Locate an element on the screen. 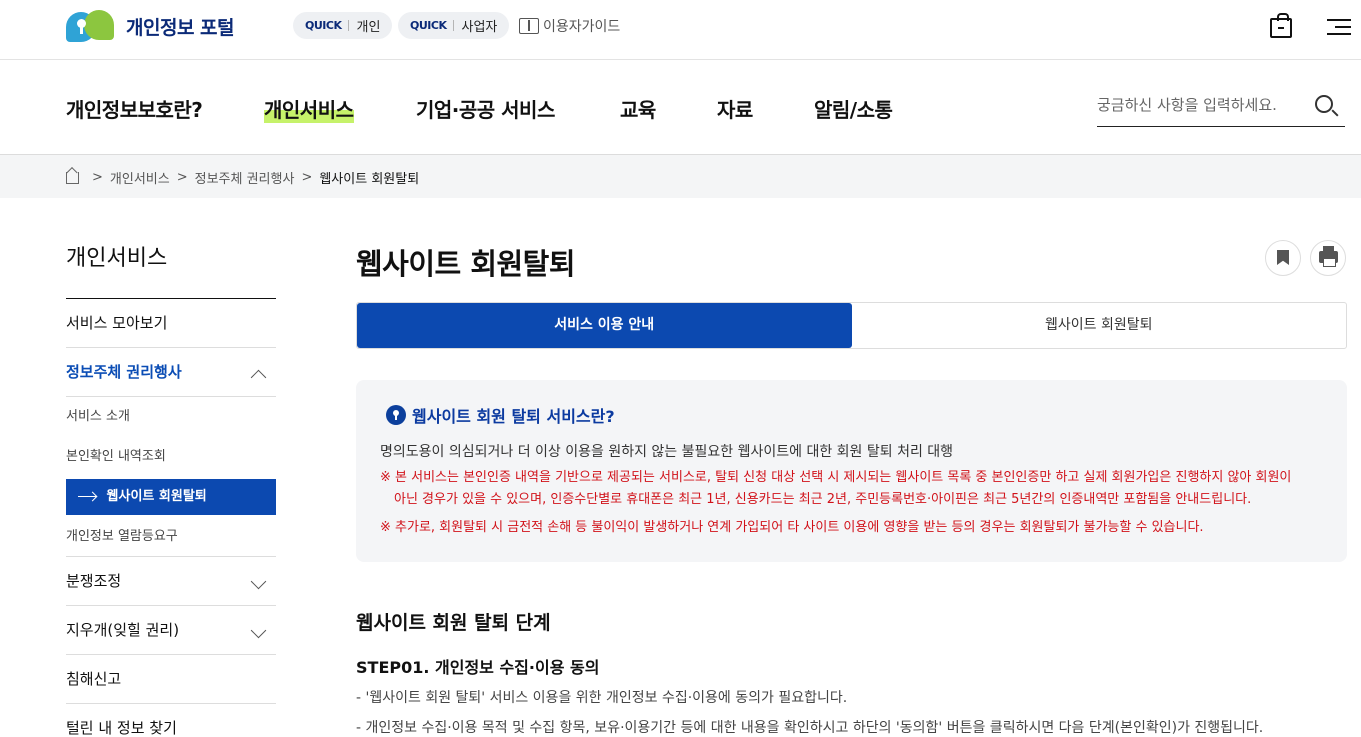 The width and height of the screenshot is (1361, 737). hamburger-menu-icon is located at coordinates (1339, 27).